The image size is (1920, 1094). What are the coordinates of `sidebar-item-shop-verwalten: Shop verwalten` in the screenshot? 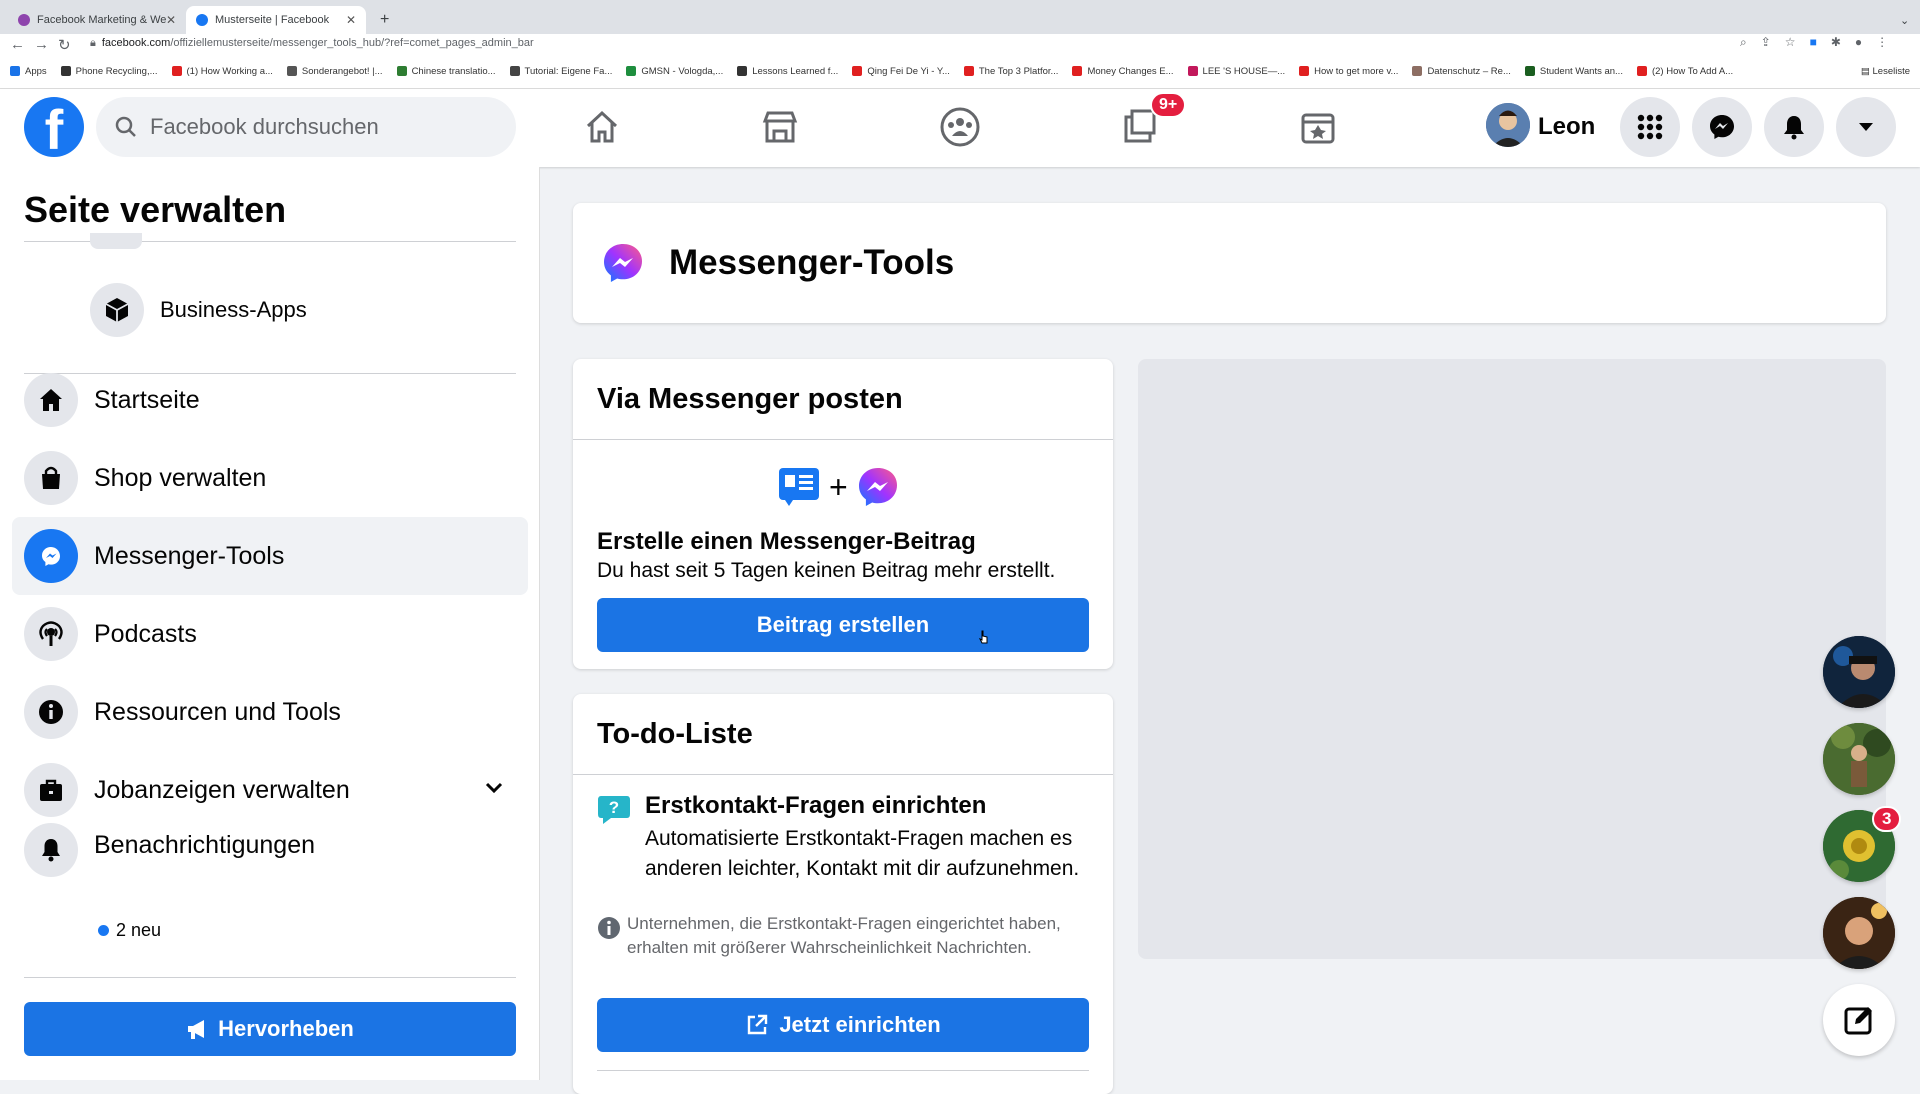 It's located at (270, 478).